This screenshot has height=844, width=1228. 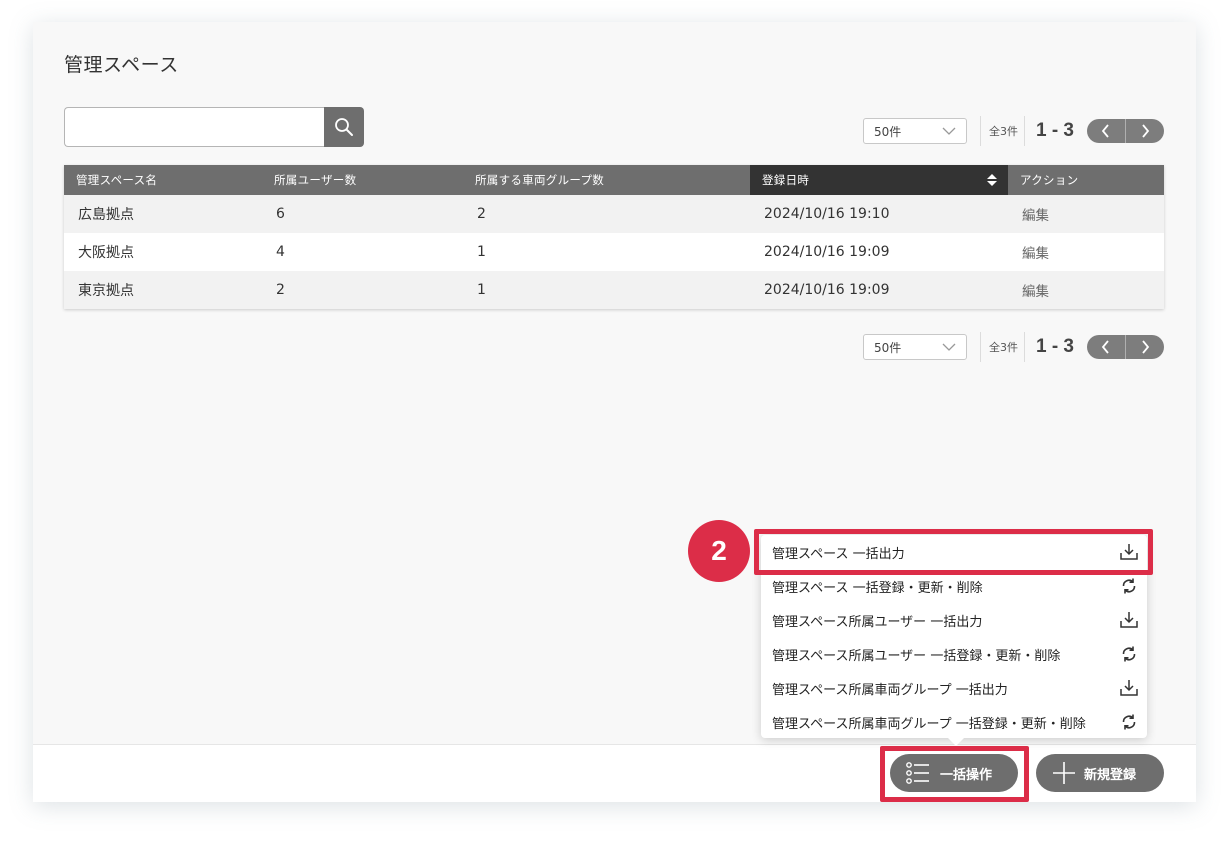 I want to click on plus-icon, so click(x=1064, y=773).